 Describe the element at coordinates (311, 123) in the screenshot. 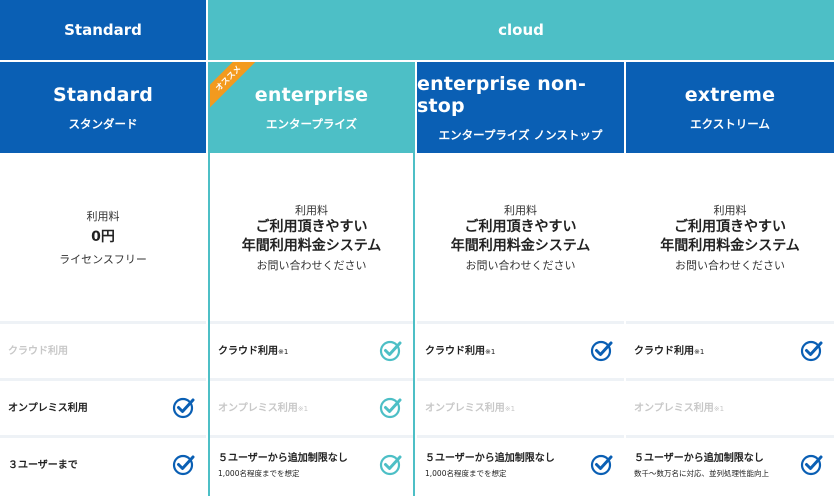

I see `plan-kana: エンタープライズ` at that location.